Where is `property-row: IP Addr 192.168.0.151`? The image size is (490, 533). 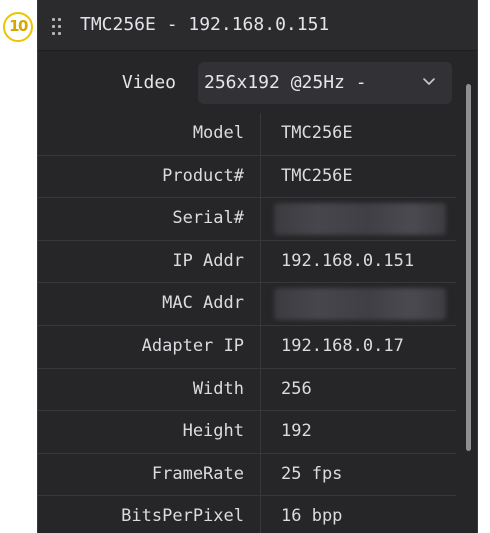
property-row: IP Addr 192.168.0.151 is located at coordinates (247, 262).